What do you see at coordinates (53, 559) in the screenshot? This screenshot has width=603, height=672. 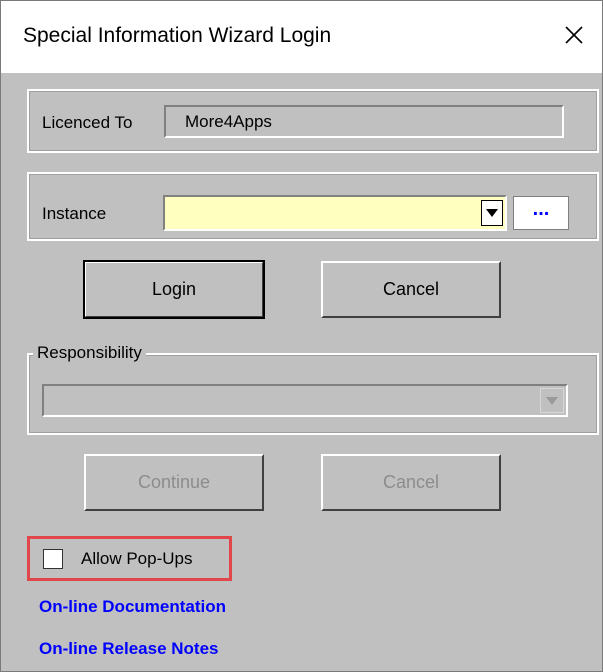 I see `allow-popups-checkbox` at bounding box center [53, 559].